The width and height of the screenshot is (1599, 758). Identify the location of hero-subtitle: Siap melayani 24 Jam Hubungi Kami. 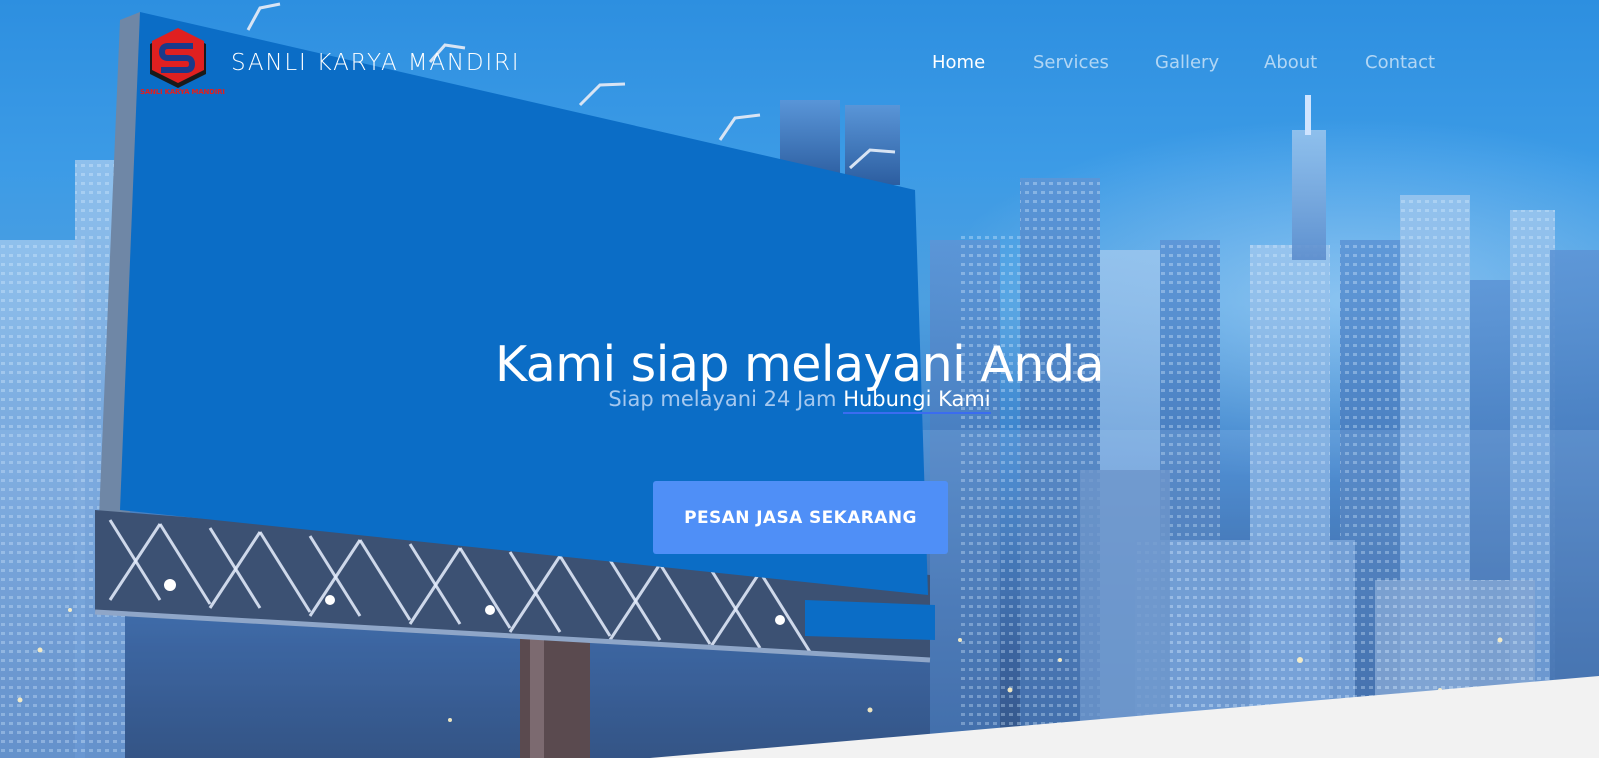
(799, 400).